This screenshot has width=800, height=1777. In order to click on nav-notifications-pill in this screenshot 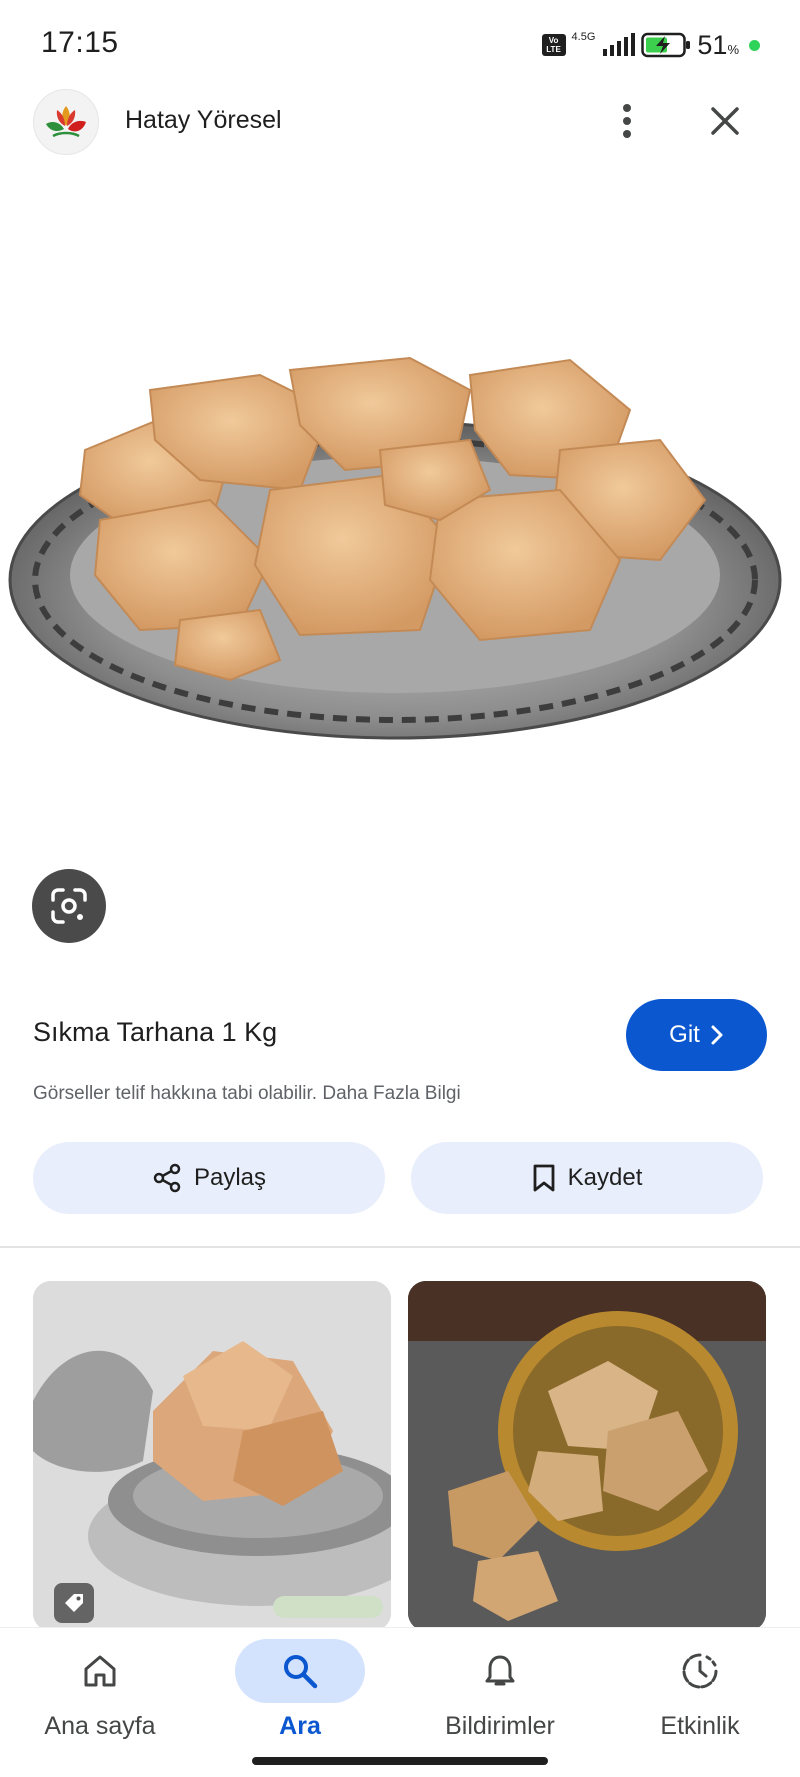, I will do `click(500, 1671)`.